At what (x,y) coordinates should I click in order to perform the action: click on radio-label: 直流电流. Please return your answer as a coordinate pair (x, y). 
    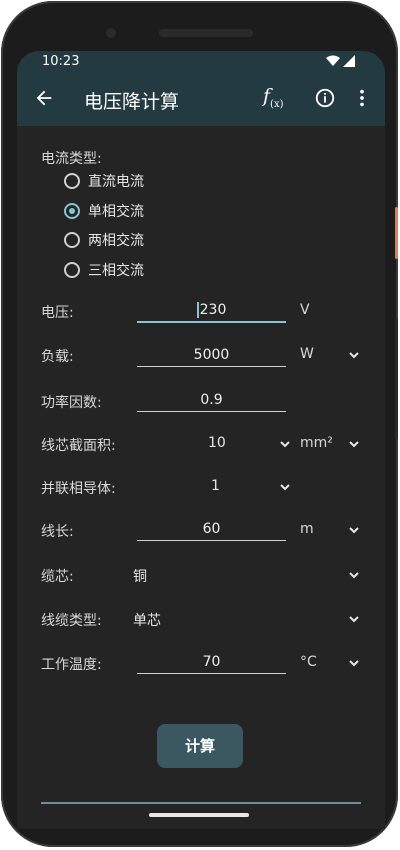
    Looking at the image, I should click on (116, 182).